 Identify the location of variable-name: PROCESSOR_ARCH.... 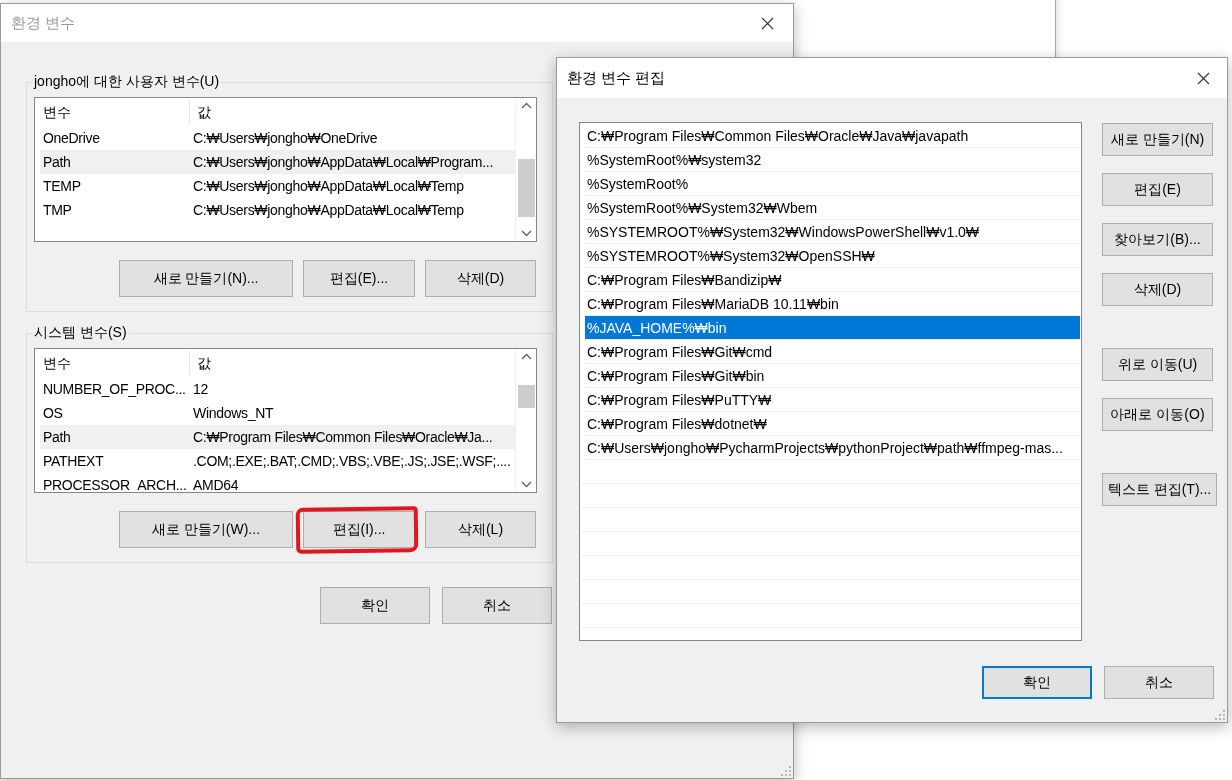
(115, 484).